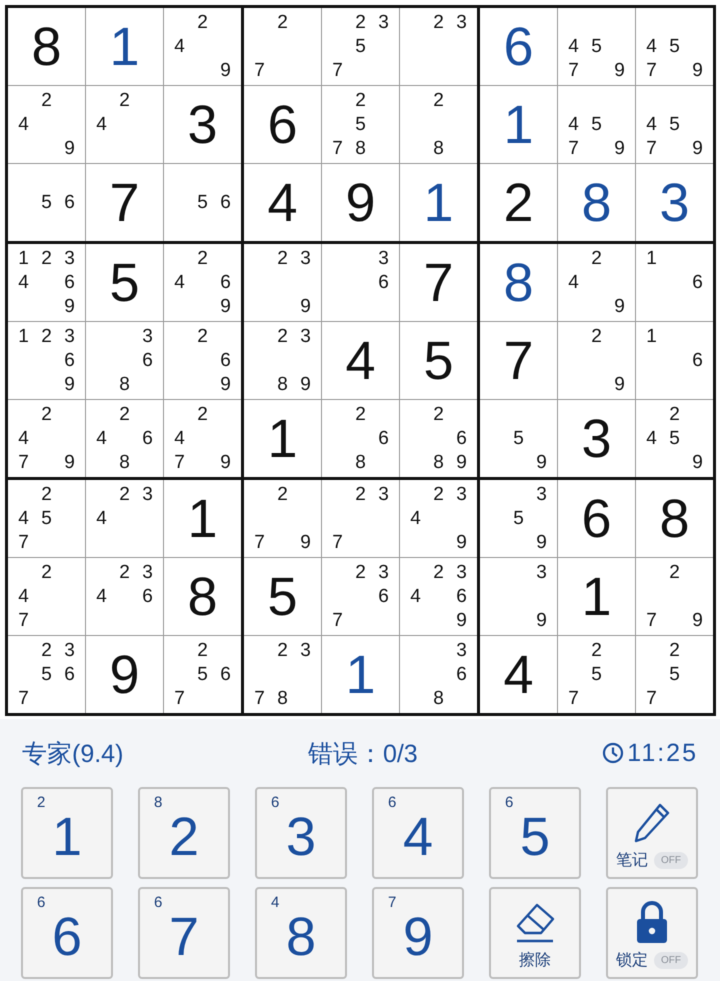 The width and height of the screenshot is (720, 981). I want to click on board-cell: 2 9, so click(596, 360).